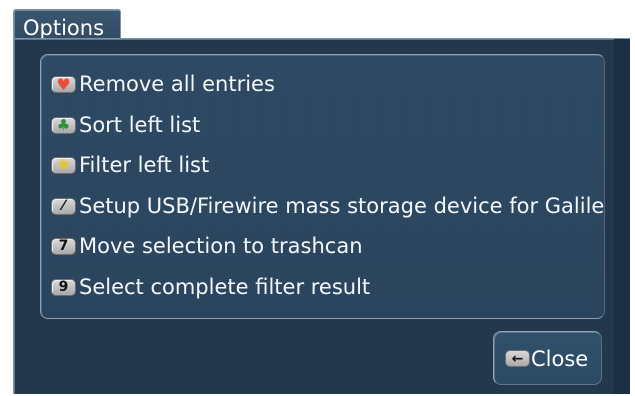  Describe the element at coordinates (63, 206) in the screenshot. I see `wrench-icon: ⁄` at that location.